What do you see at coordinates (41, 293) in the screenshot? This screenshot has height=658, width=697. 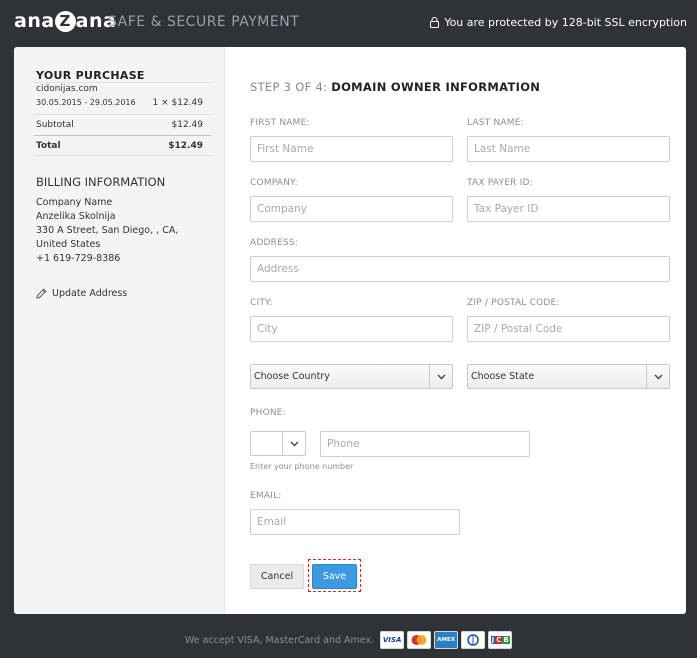 I see `pencil-icon` at bounding box center [41, 293].